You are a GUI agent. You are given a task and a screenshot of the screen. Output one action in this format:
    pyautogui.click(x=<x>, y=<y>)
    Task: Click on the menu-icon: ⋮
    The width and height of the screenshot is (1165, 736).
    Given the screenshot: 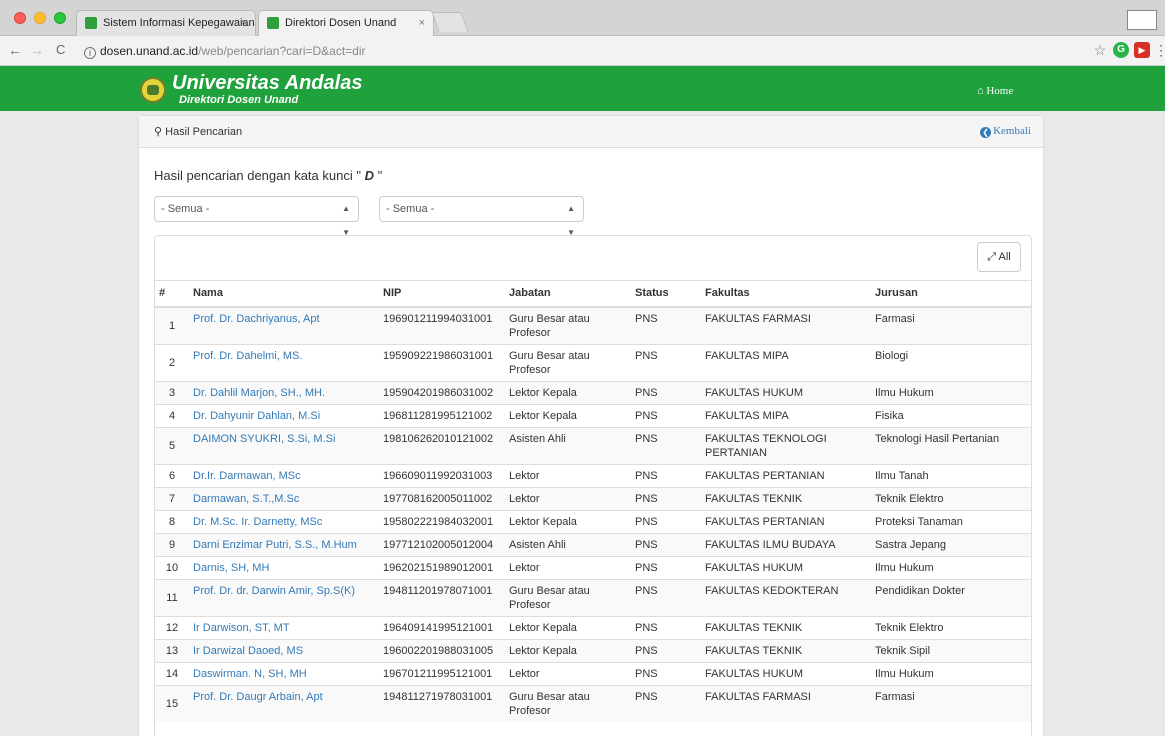 What is the action you would take?
    pyautogui.click(x=1159, y=50)
    